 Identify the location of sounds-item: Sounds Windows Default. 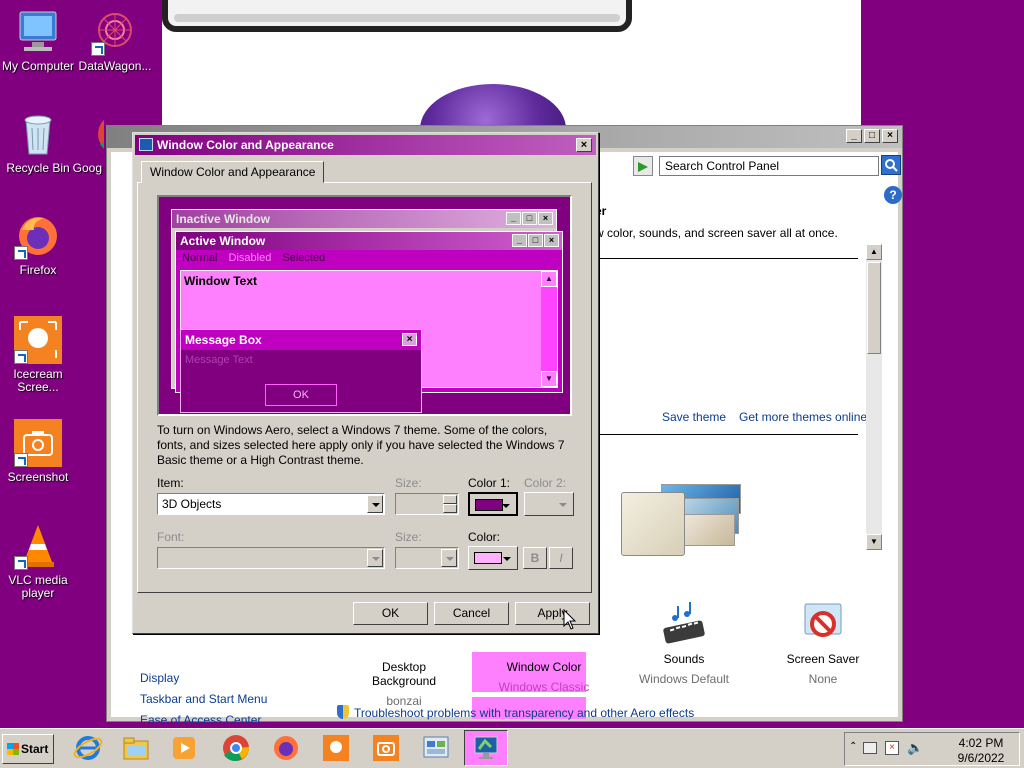
(684, 643).